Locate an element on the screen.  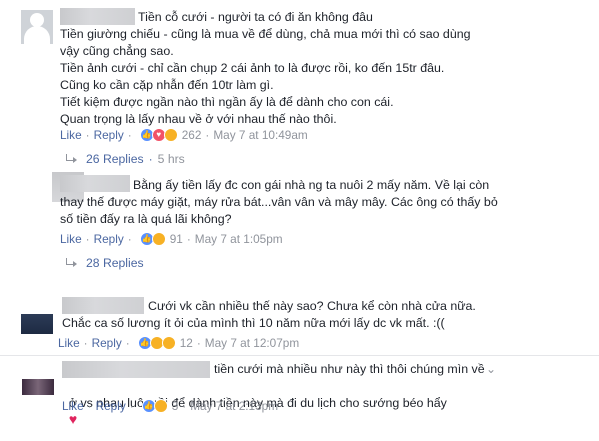
close-icon: ⌄ is located at coordinates (491, 369).